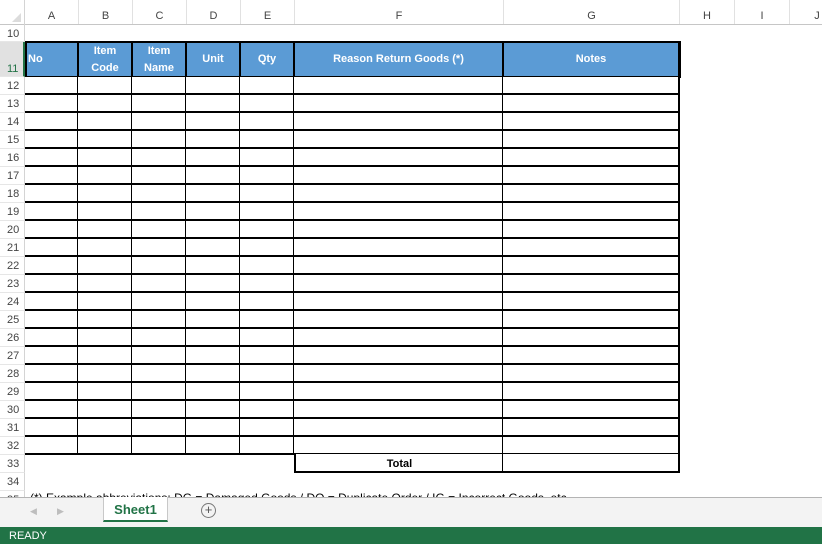 The height and width of the screenshot is (544, 822). What do you see at coordinates (105, 446) in the screenshot?
I see `cell-b32` at bounding box center [105, 446].